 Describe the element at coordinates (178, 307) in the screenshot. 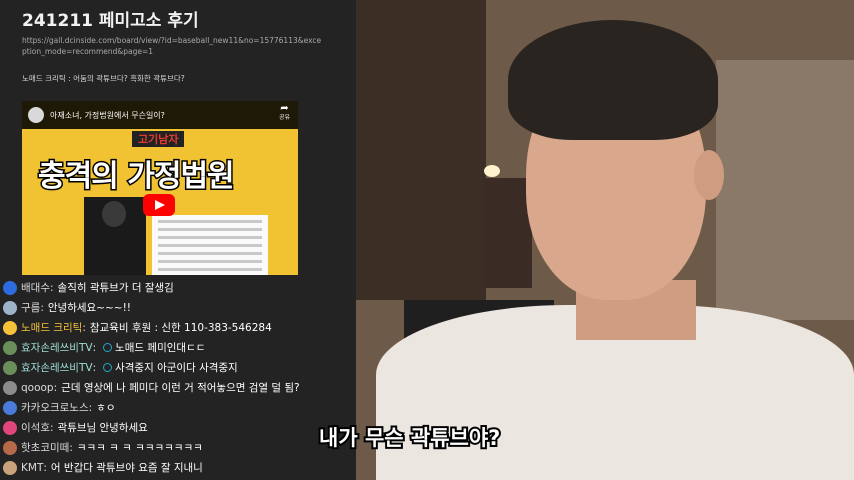

I see `chat-message: 구름: 안녕하세요~~~!!` at that location.